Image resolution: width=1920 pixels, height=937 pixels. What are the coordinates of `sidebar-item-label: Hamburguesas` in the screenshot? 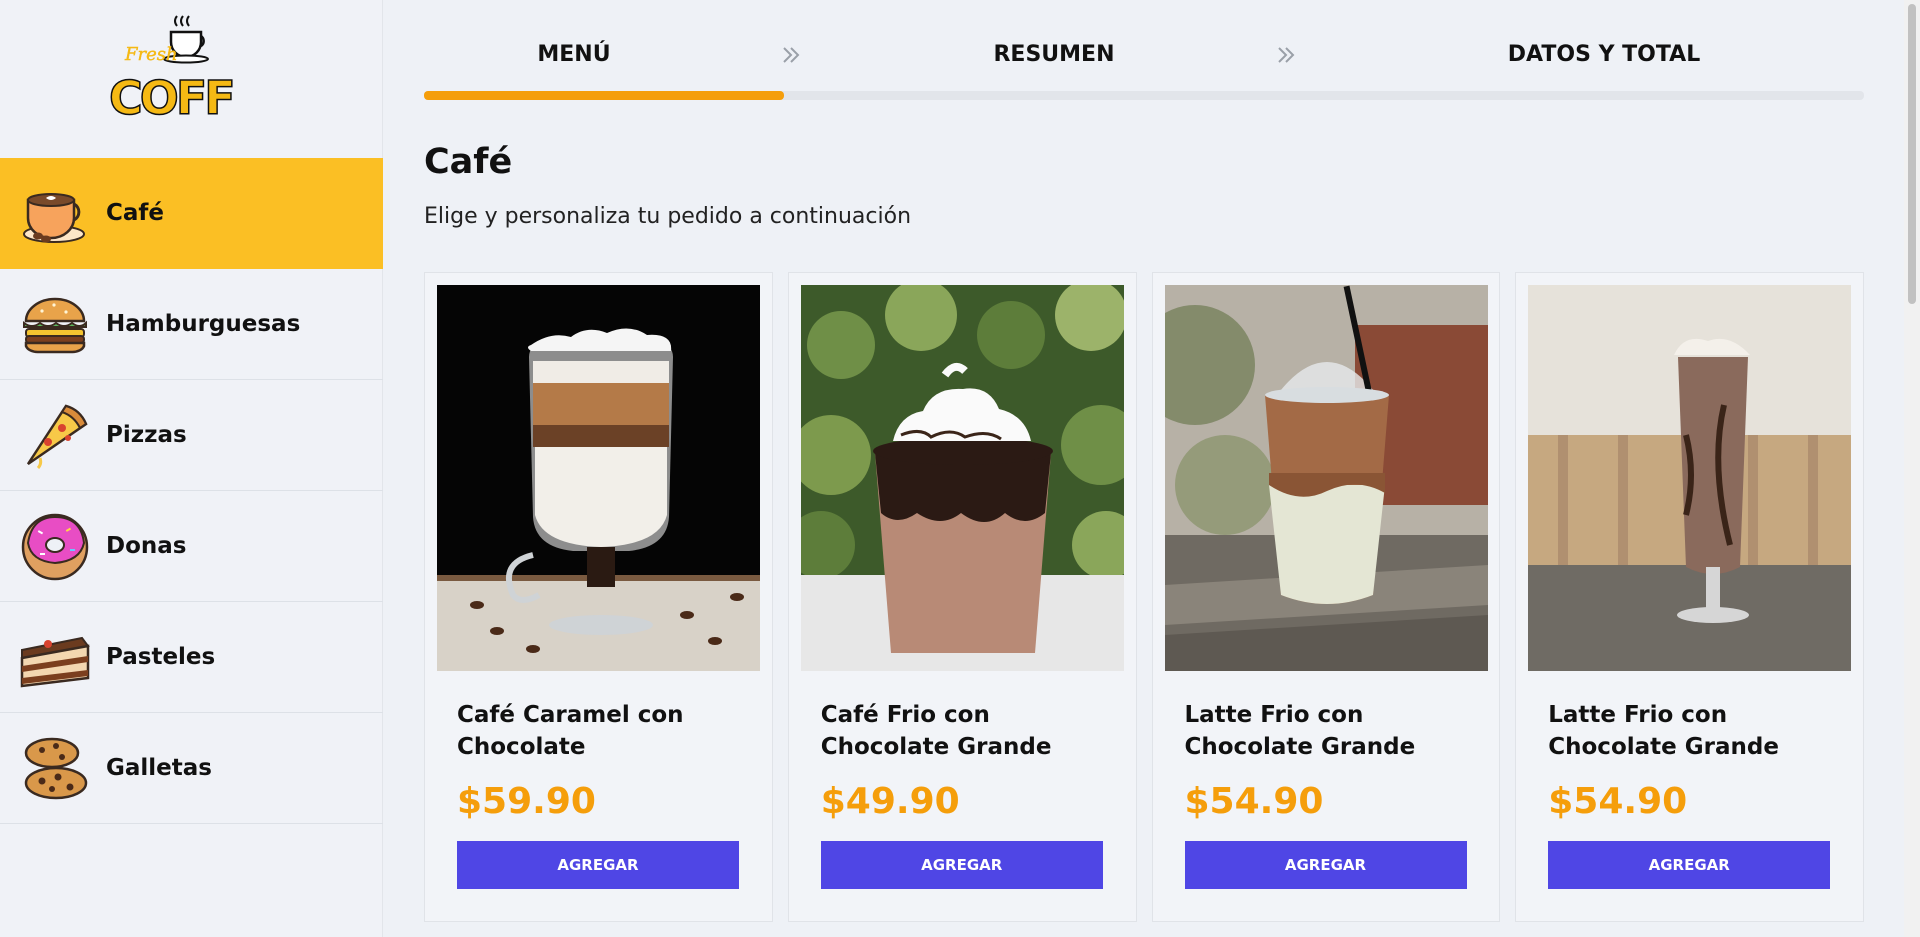 It's located at (203, 324).